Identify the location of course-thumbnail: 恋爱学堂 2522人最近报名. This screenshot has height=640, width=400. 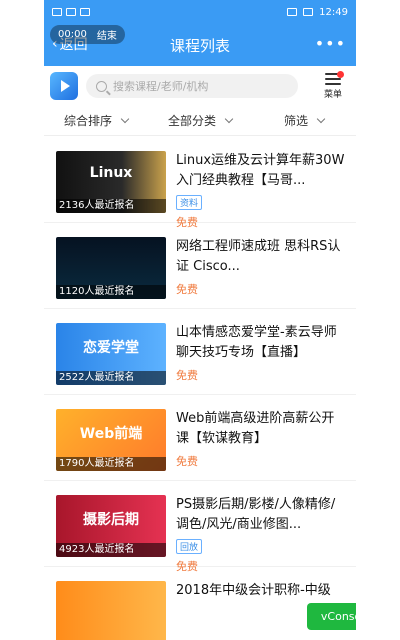
(111, 354).